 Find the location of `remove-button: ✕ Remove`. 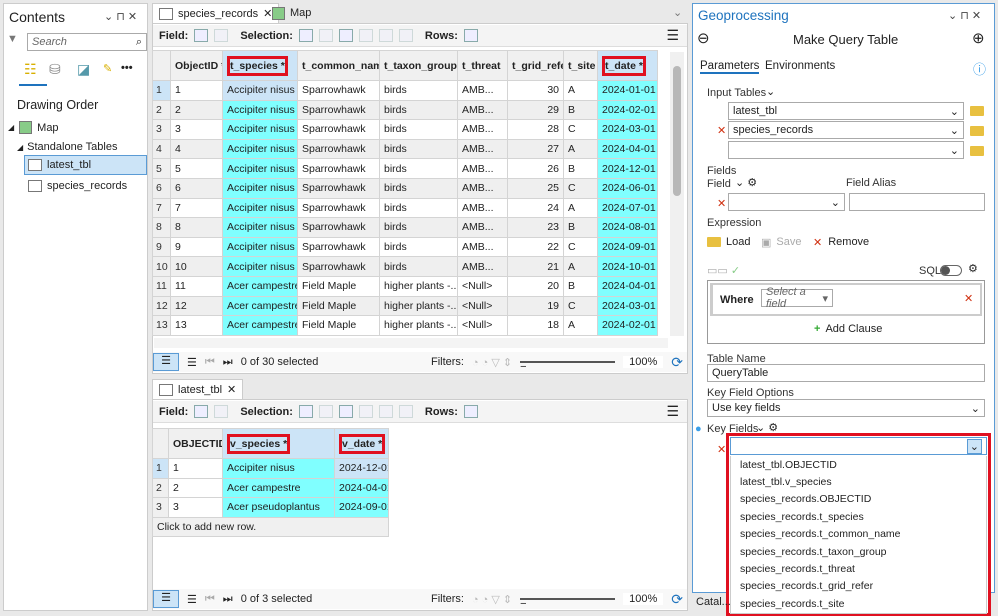

remove-button: ✕ Remove is located at coordinates (841, 242).